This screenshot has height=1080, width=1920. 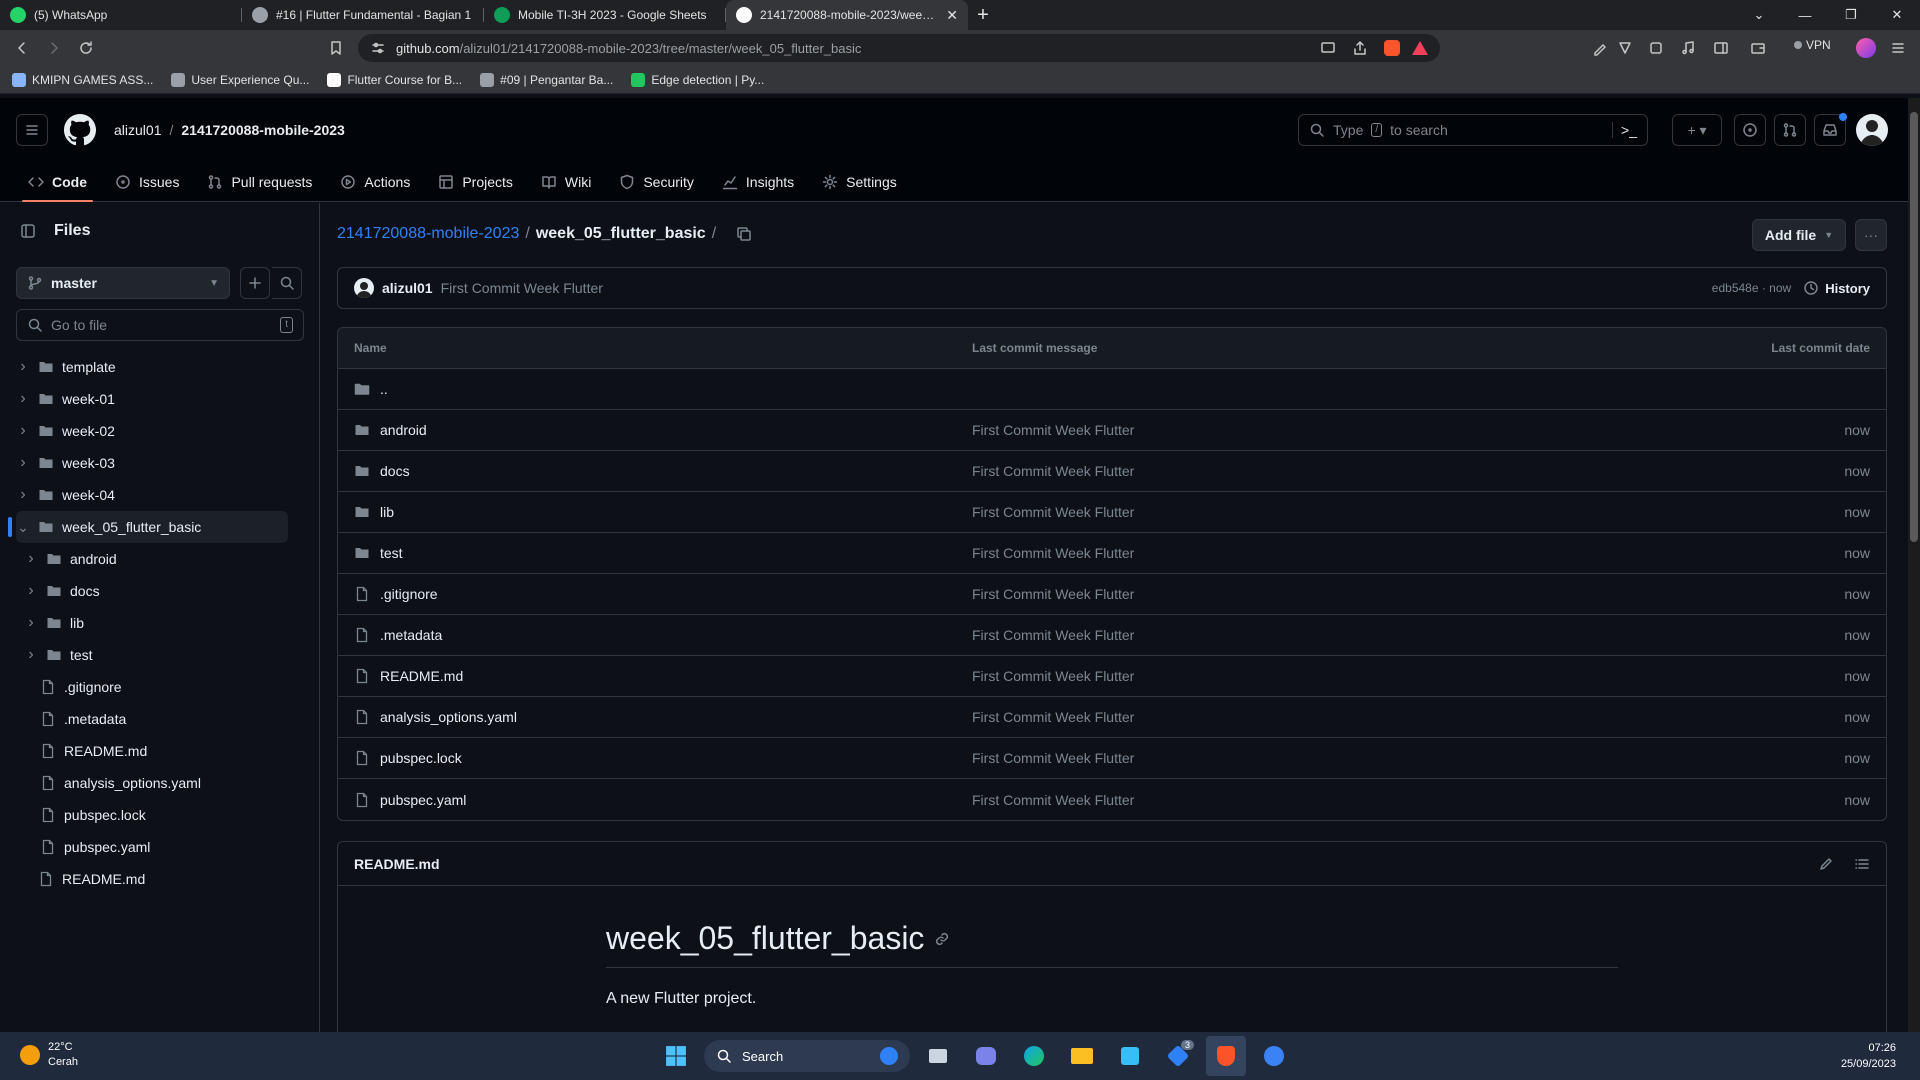 I want to click on tab-projects: Projects, so click(x=475, y=182).